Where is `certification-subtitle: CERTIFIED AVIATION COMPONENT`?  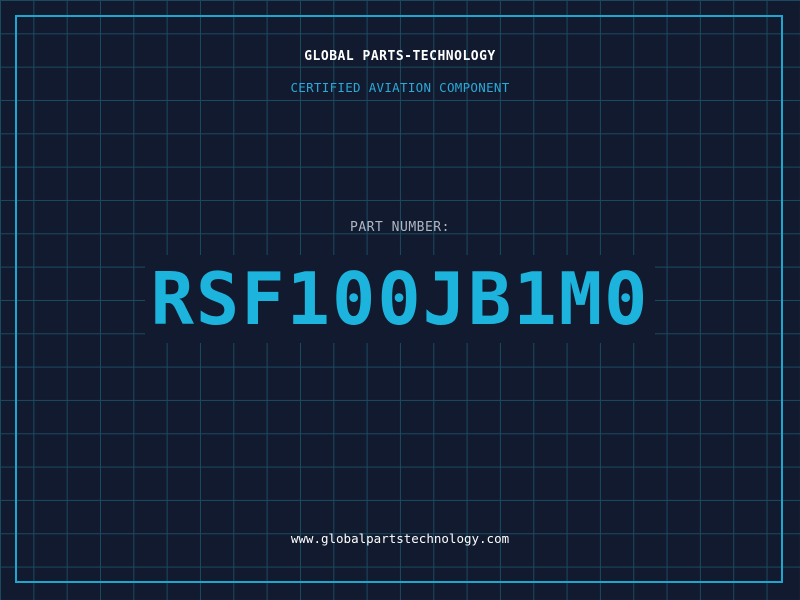
certification-subtitle: CERTIFIED AVIATION COMPONENT is located at coordinates (400, 87).